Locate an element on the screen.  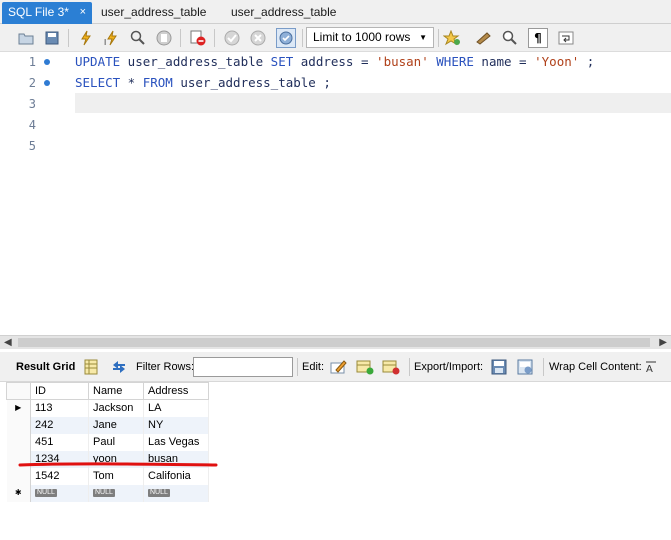
tab-user-address-table-1: user_address_table is located at coordinates (155, 13).